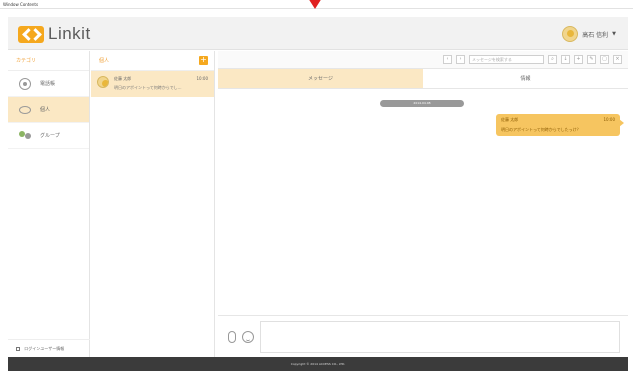  Describe the element at coordinates (422, 103) in the screenshot. I see `date-divider: 2014.04.08` at that location.